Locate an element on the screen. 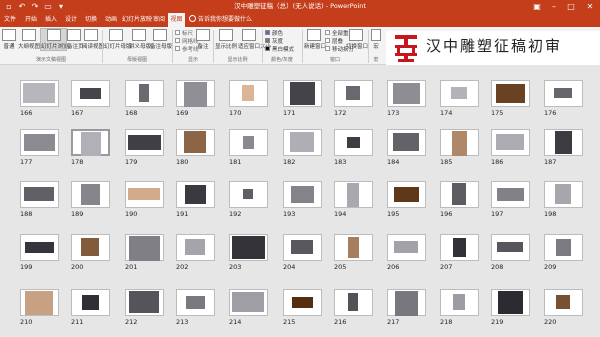 The image size is (600, 337). ribbon-display-options-icon: ▣ is located at coordinates (537, 6).